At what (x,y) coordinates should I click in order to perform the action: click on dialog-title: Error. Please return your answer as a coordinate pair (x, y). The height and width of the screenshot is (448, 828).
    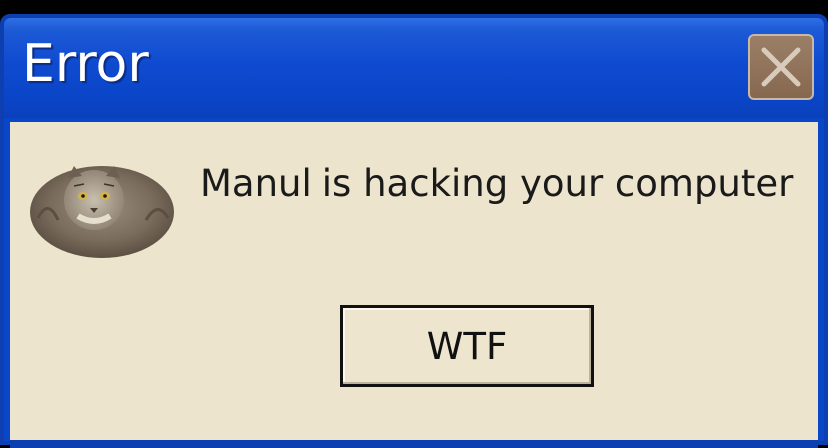
    Looking at the image, I should click on (85, 64).